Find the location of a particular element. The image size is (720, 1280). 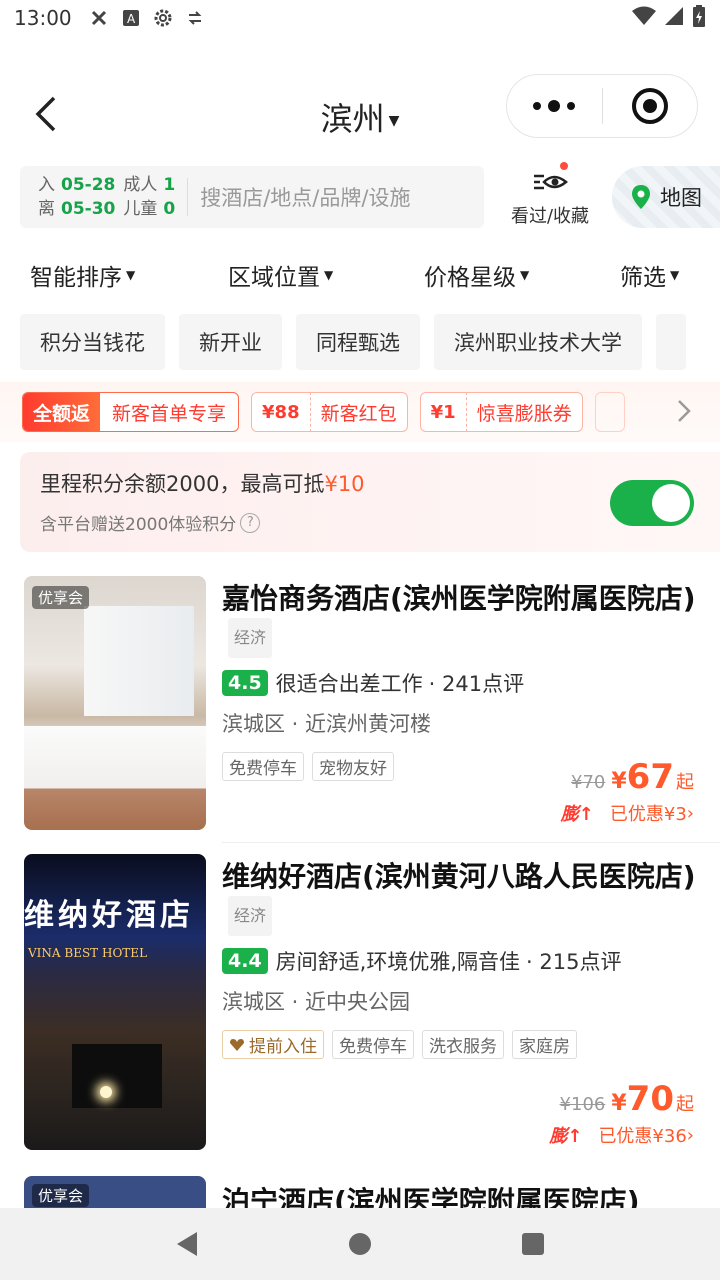

rating-comment: 很适合出差工作 is located at coordinates (349, 684).